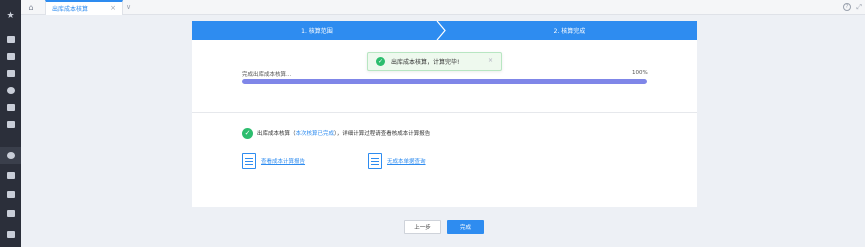  What do you see at coordinates (375, 161) in the screenshot?
I see `query-doc-icon` at bounding box center [375, 161].